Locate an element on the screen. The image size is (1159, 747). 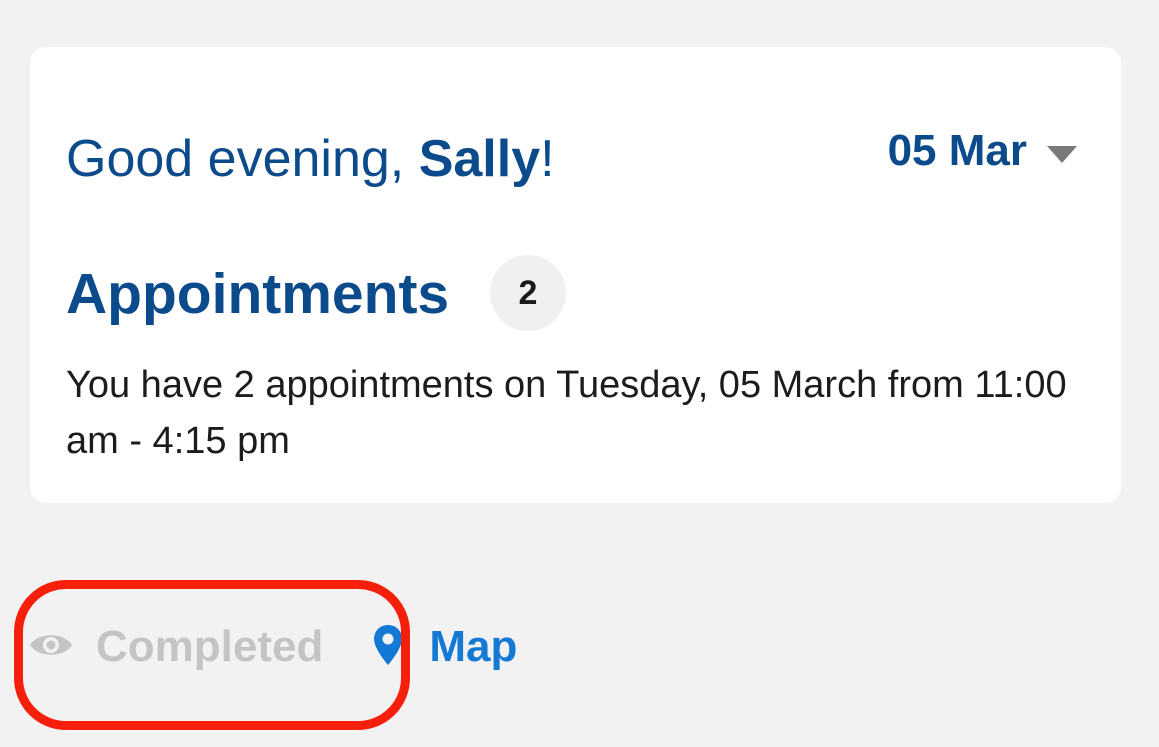
appointments-count-badge: 2 is located at coordinates (528, 293).